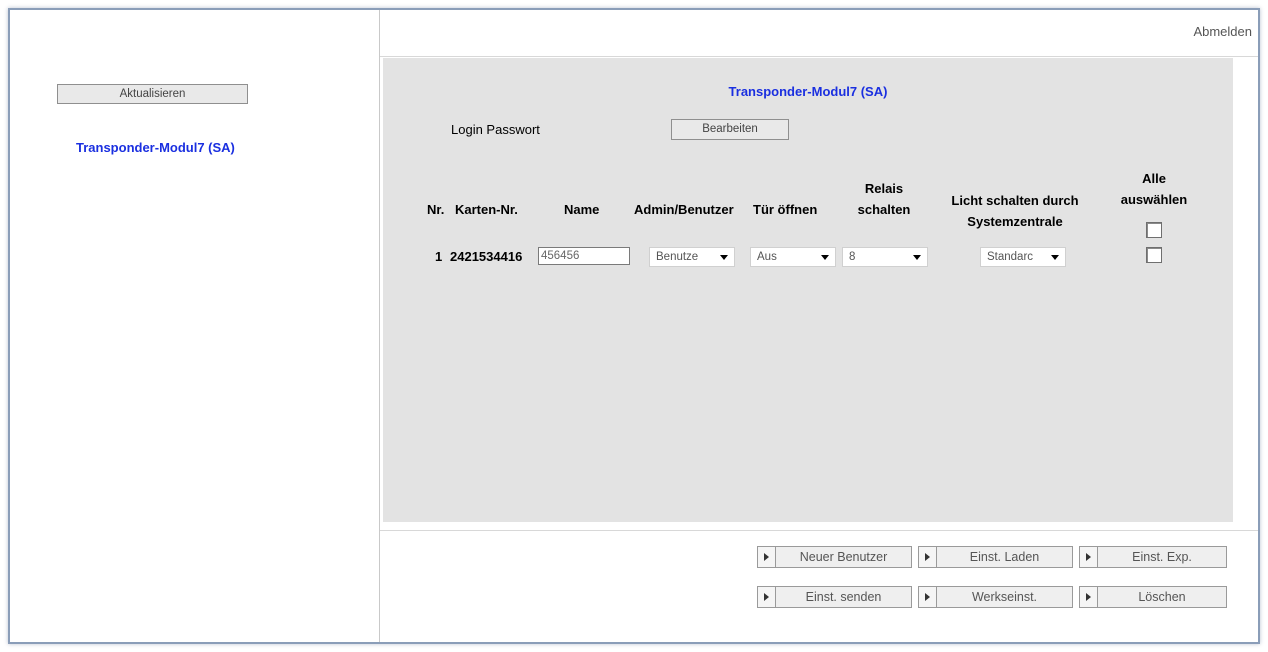 This screenshot has width=1268, height=652. Describe the element at coordinates (1015, 200) in the screenshot. I see `col-header-light-line1: Licht schalten durch` at that location.